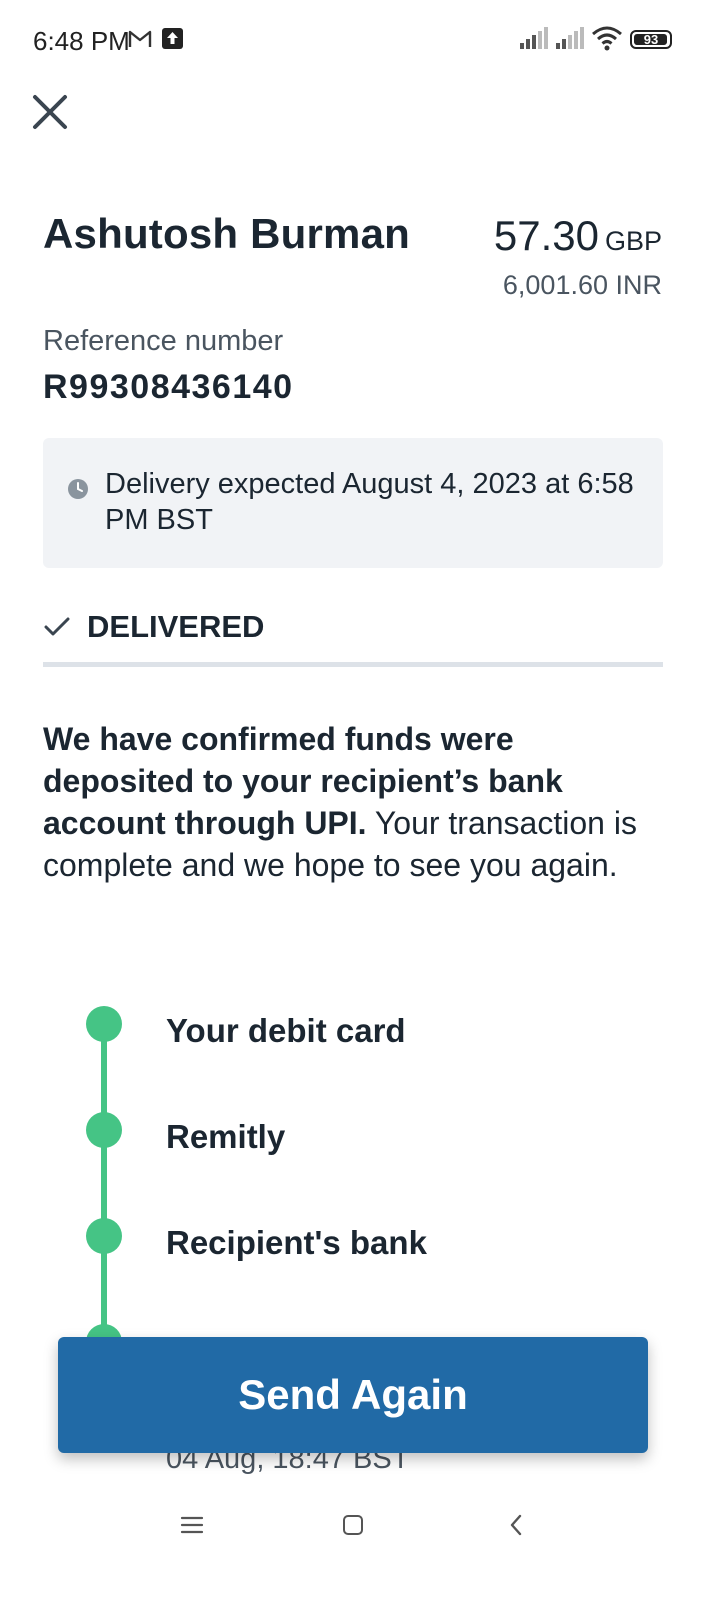  I want to click on battery-level: 93, so click(651, 39).